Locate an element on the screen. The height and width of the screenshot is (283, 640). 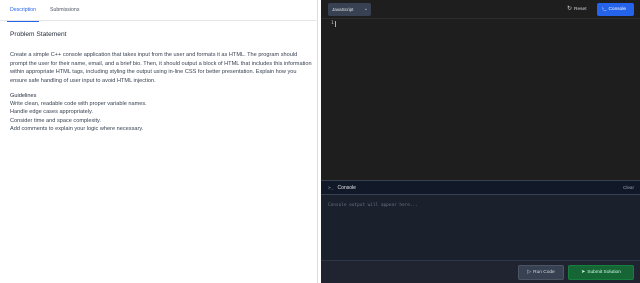
editor-toolbar: JavaScript ⌄ ↻ Reset ›_ Console is located at coordinates (480, 9).